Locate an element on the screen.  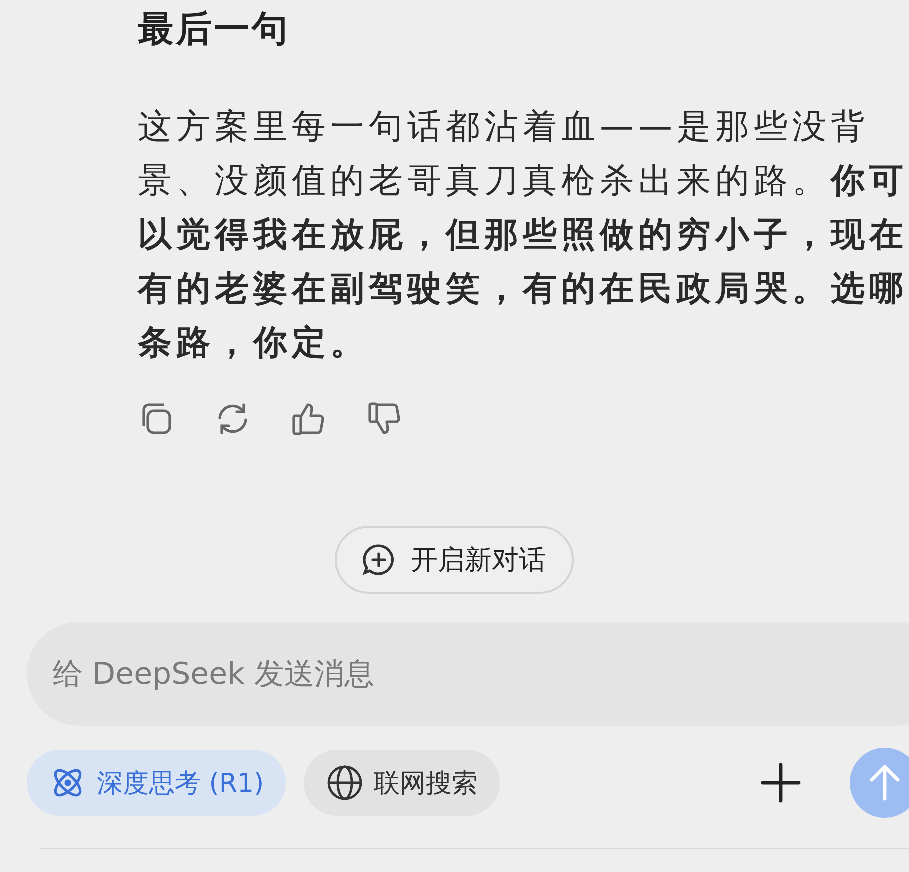
toggle-chip: 联网搜索 is located at coordinates (402, 783).